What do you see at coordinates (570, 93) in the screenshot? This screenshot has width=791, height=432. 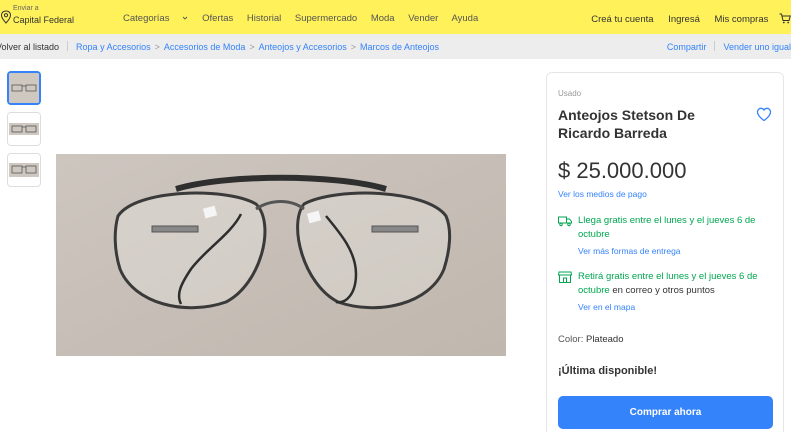 I see `condition-label: Usado` at bounding box center [570, 93].